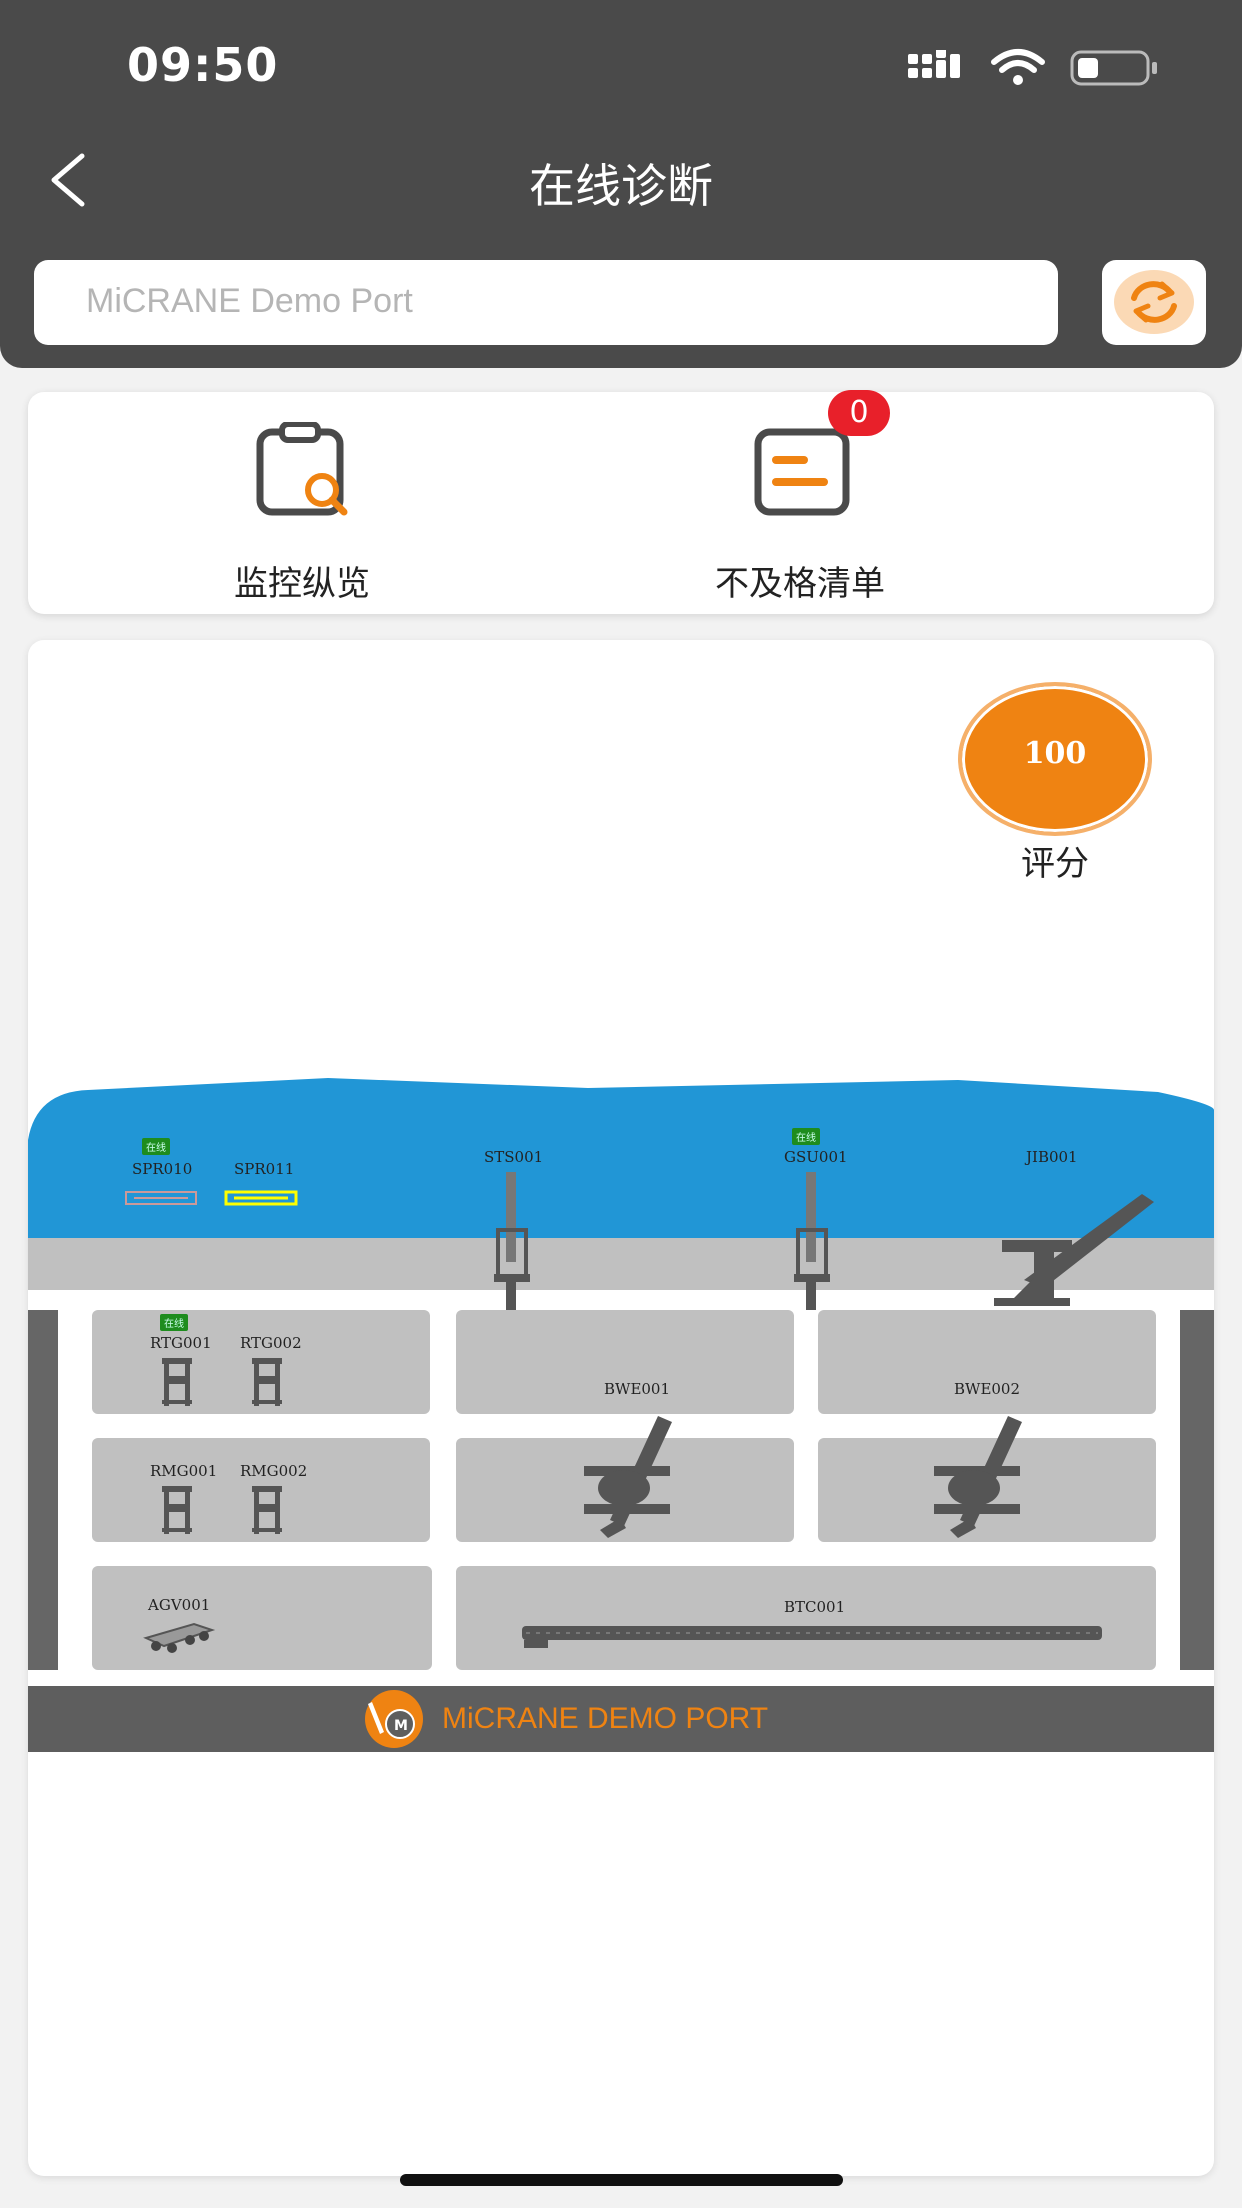 This screenshot has width=1242, height=2208. Describe the element at coordinates (267, 1382) in the screenshot. I see `rtg002-crane-icon` at that location.